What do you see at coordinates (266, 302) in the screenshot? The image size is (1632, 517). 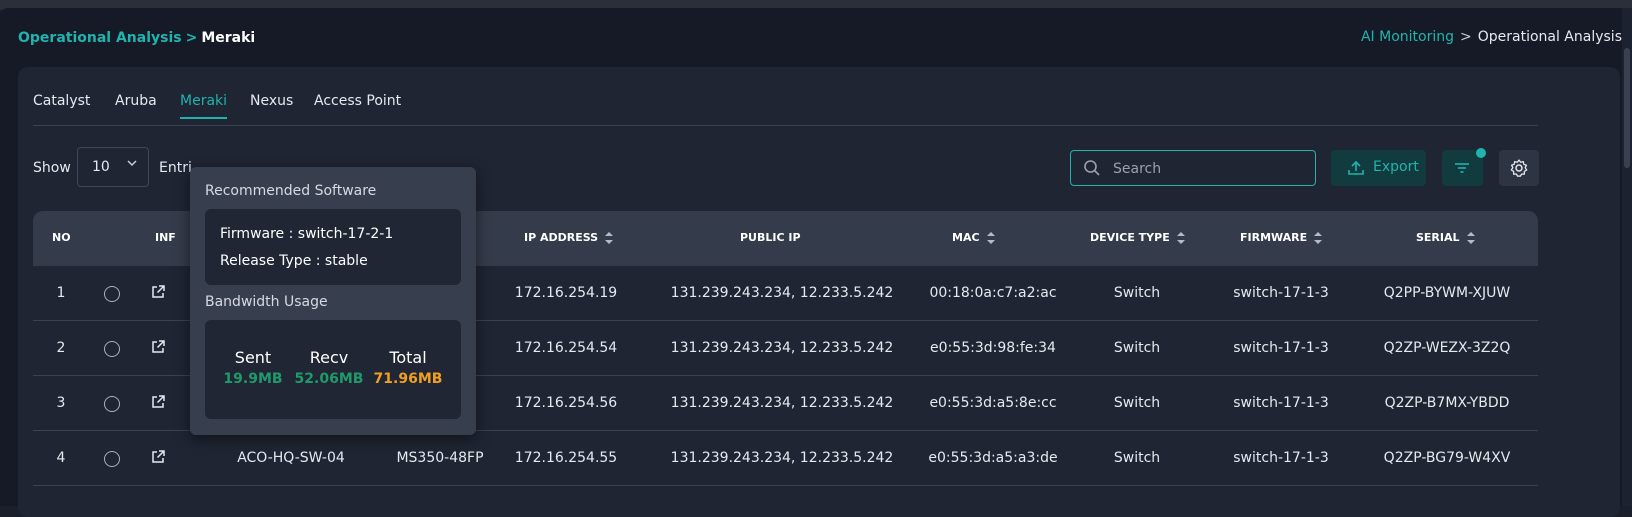 I see `bandwidth-usage-title: Bandwidth Usage` at bounding box center [266, 302].